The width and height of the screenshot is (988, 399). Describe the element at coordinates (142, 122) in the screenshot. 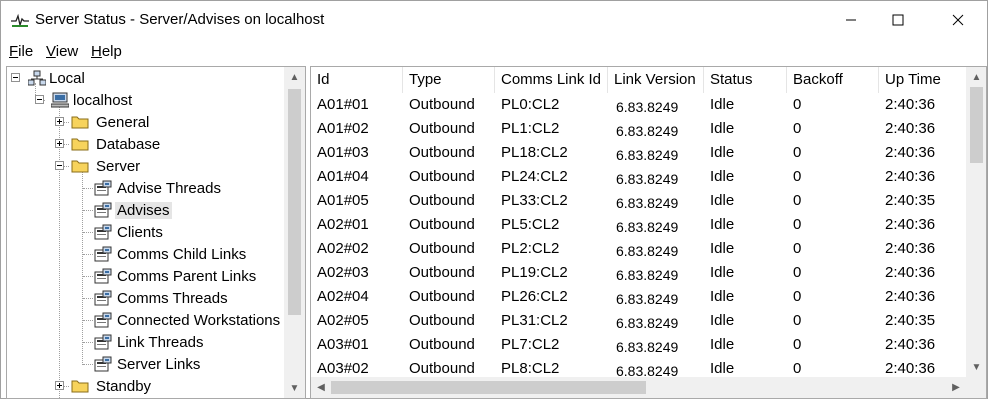

I see `tree-item-general: General` at that location.